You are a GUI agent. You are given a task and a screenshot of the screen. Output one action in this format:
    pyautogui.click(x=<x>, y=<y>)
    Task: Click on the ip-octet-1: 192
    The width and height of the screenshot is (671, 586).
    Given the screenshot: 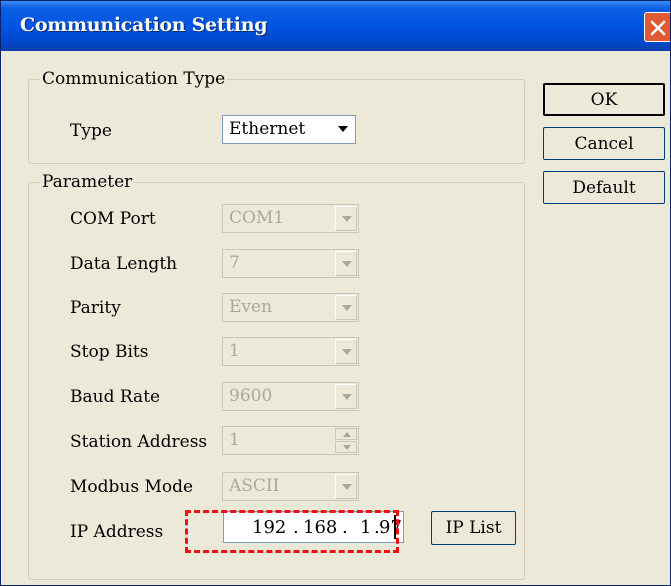 What is the action you would take?
    pyautogui.click(x=269, y=527)
    